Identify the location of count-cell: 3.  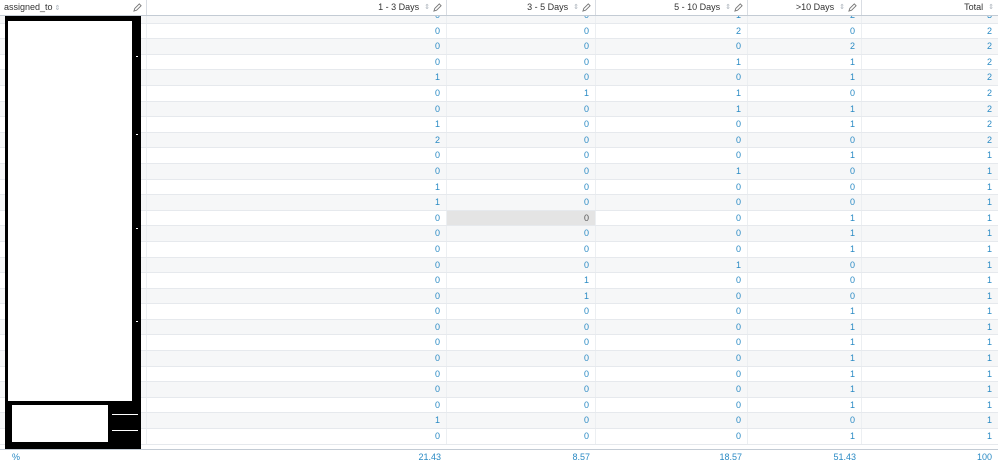
(930, 19).